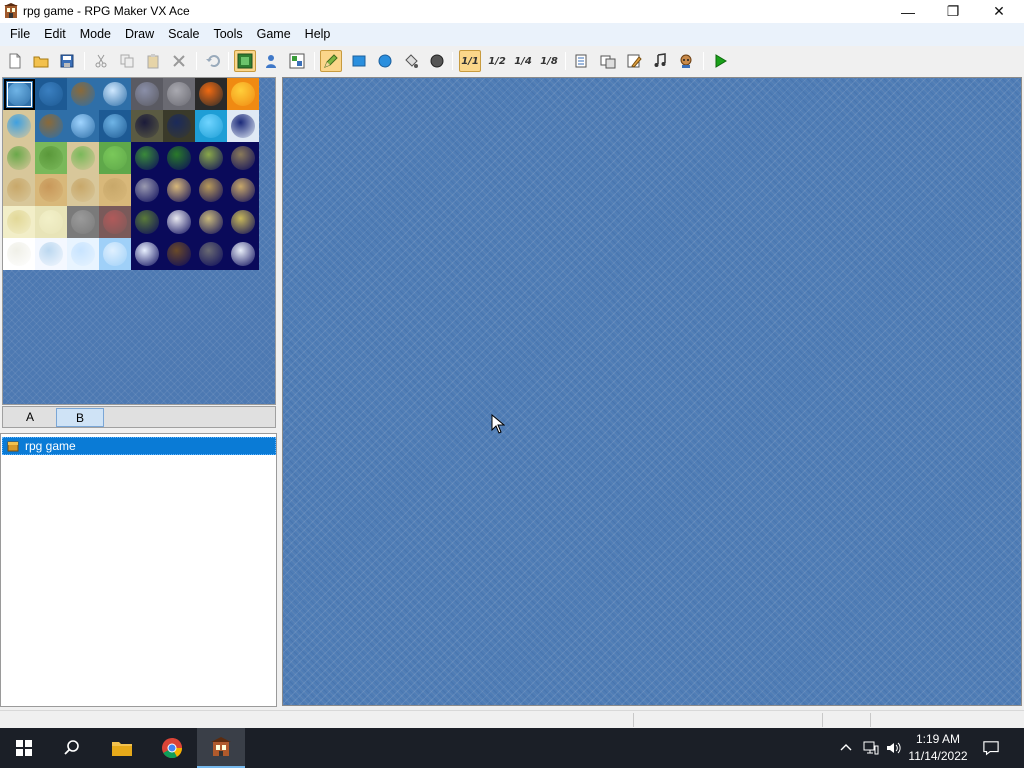  What do you see at coordinates (908, 11) in the screenshot?
I see `minimize-button: —` at bounding box center [908, 11].